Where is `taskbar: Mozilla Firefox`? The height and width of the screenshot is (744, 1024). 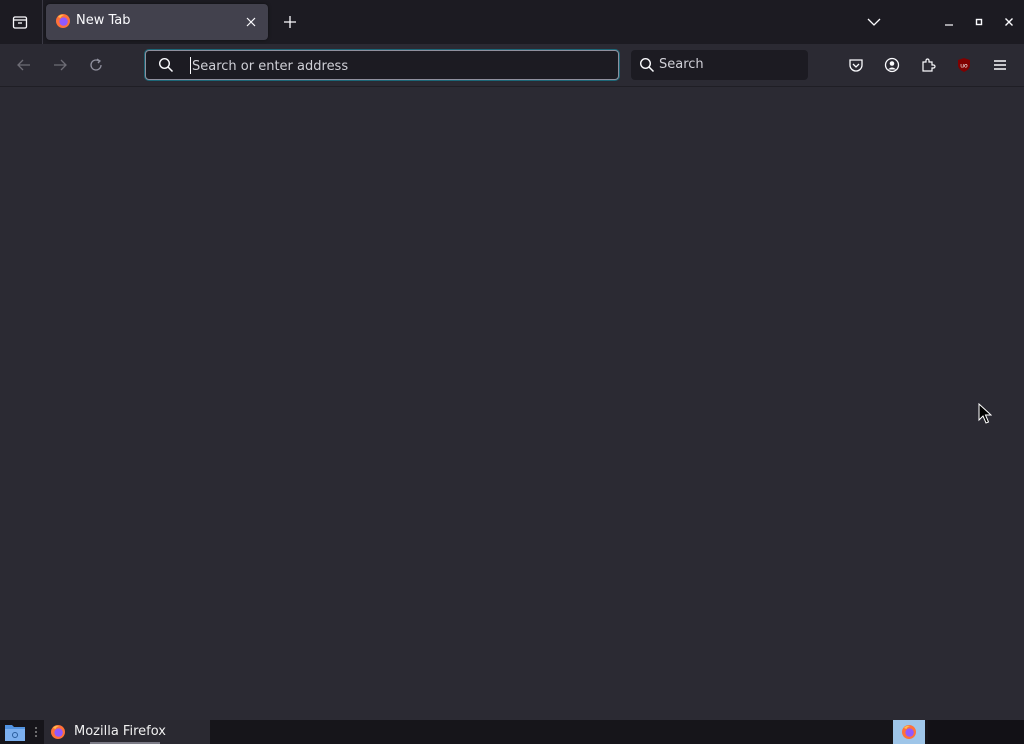 taskbar: Mozilla Firefox is located at coordinates (512, 732).